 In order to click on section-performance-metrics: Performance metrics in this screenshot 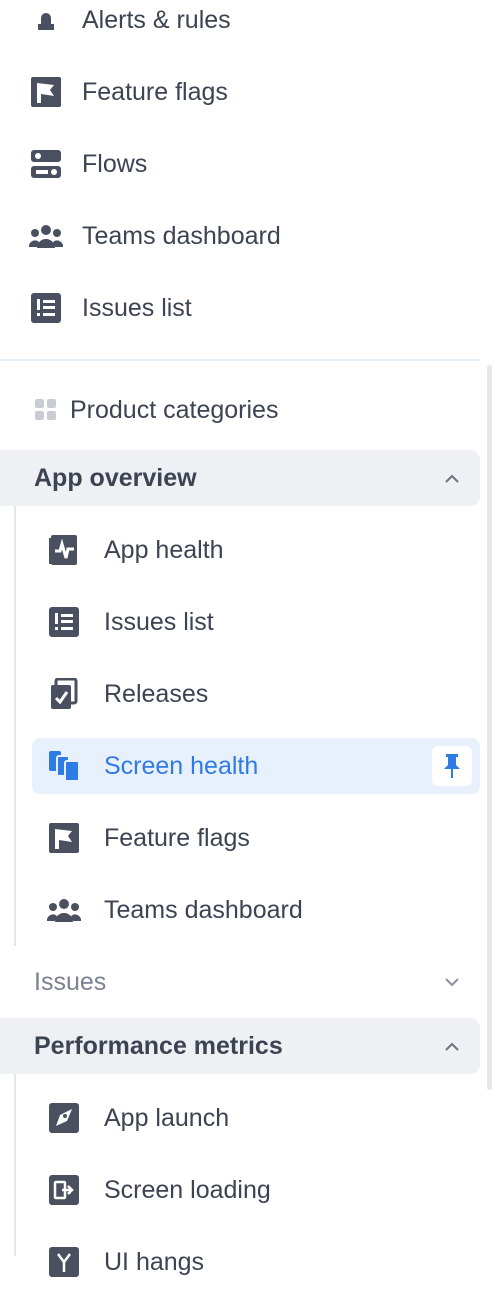, I will do `click(240, 1046)`.